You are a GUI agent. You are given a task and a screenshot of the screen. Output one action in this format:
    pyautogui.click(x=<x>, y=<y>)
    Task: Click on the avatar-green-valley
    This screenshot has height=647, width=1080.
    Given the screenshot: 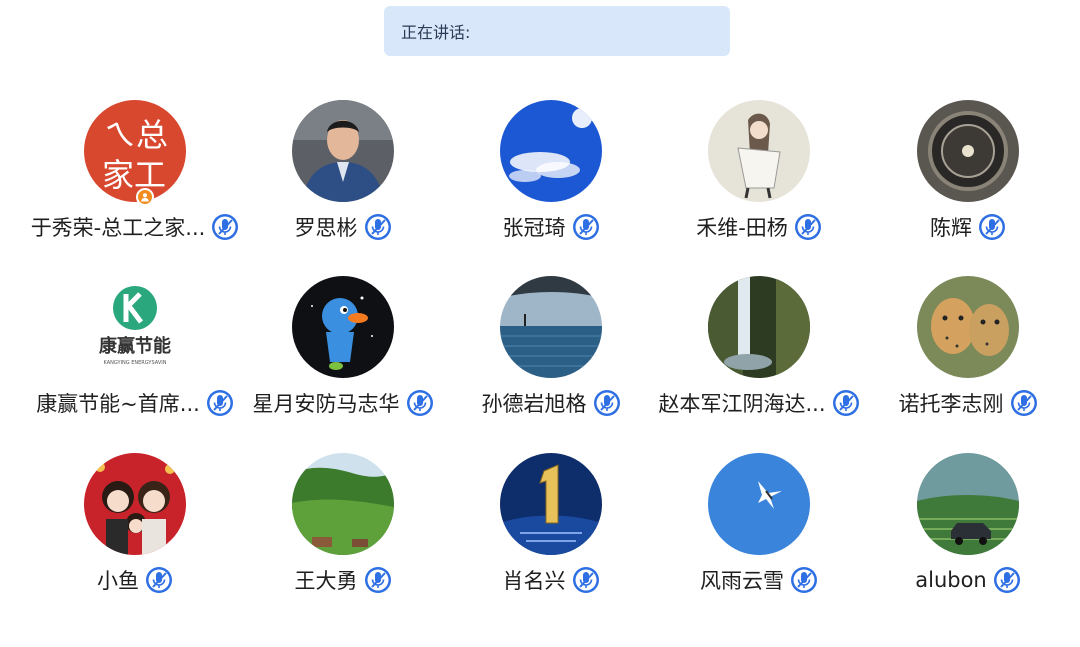 What is the action you would take?
    pyautogui.click(x=343, y=504)
    